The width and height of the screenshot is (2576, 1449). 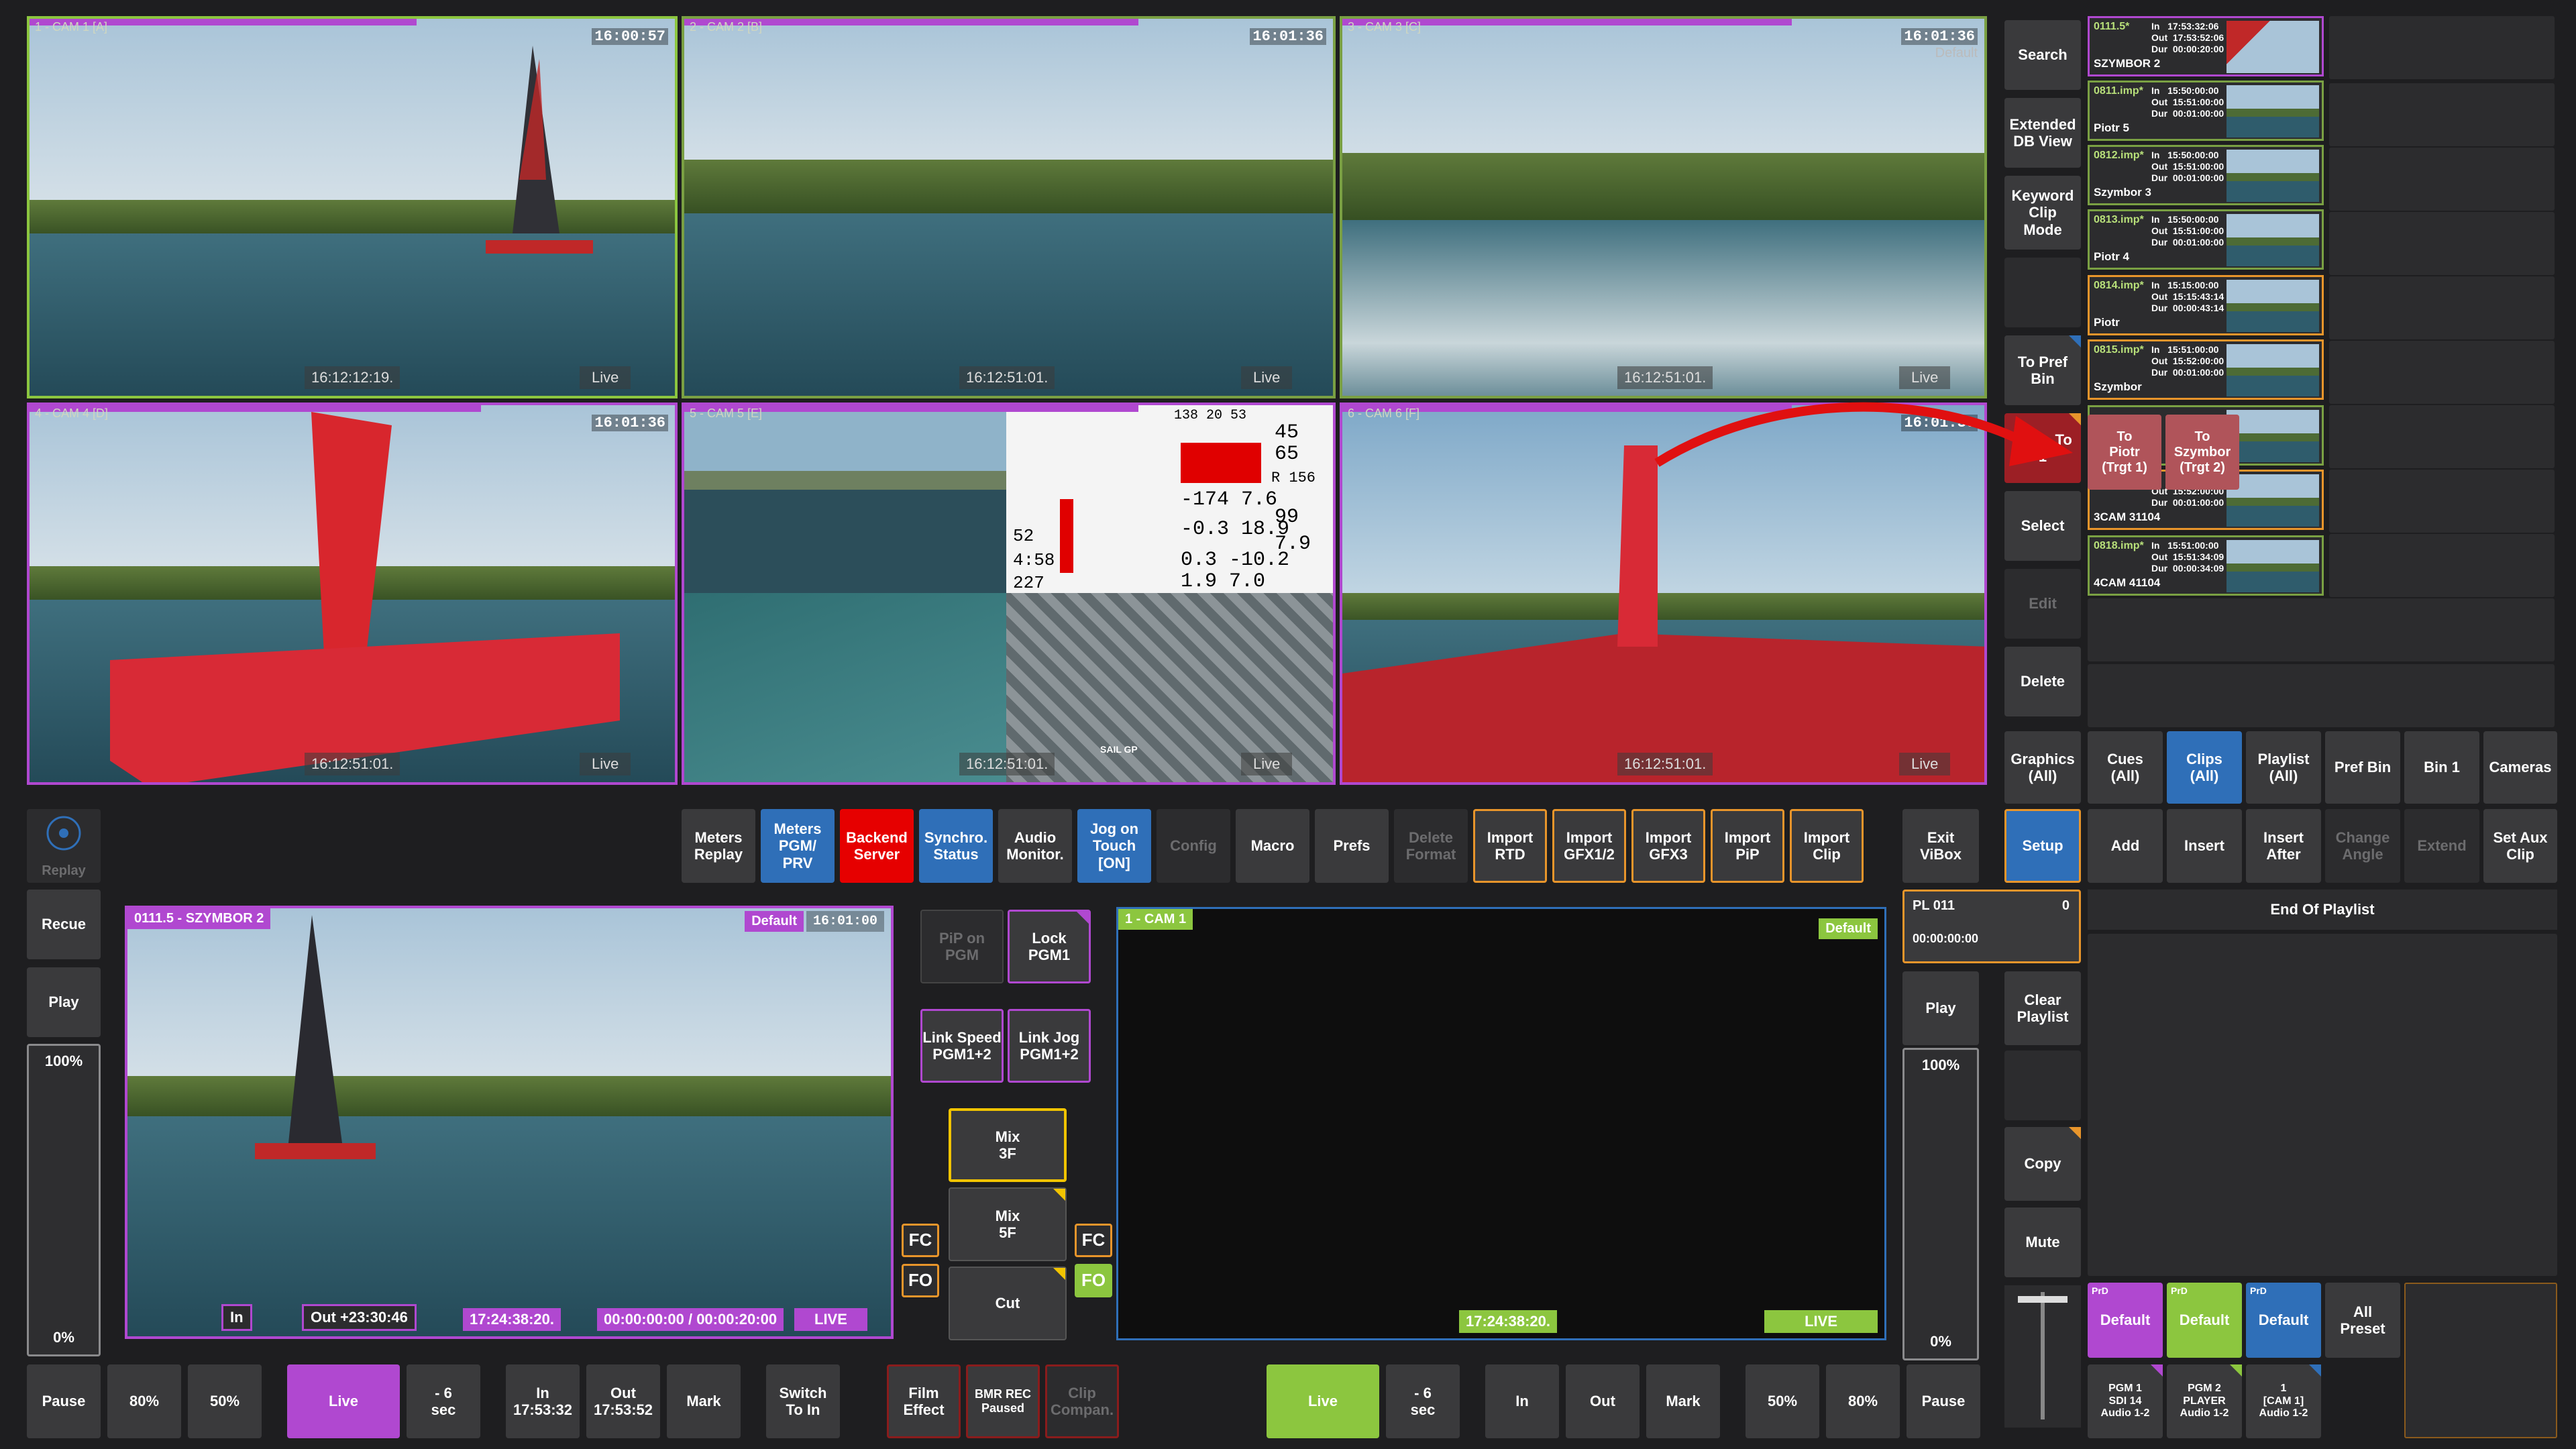 I want to click on link-speed-button: Link Speed PGM1+2, so click(x=962, y=1046).